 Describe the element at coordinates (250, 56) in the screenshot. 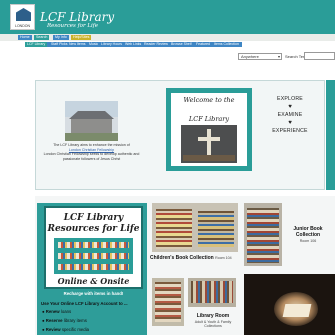

I see `search-scope-value: Anywhere` at that location.